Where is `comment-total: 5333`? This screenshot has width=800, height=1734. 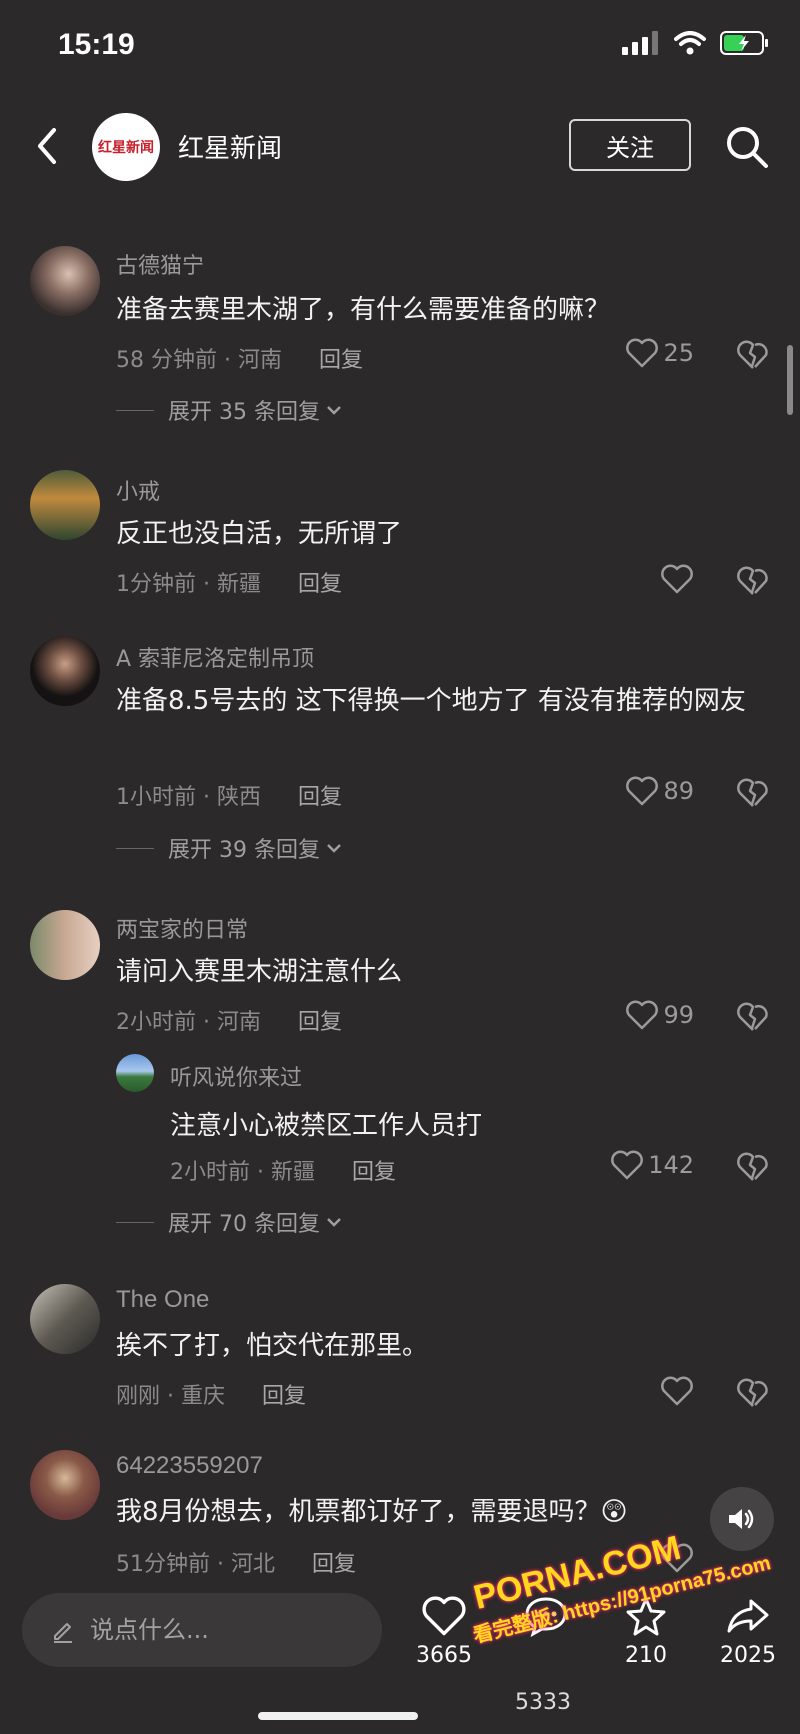
comment-total: 5333 is located at coordinates (543, 1702).